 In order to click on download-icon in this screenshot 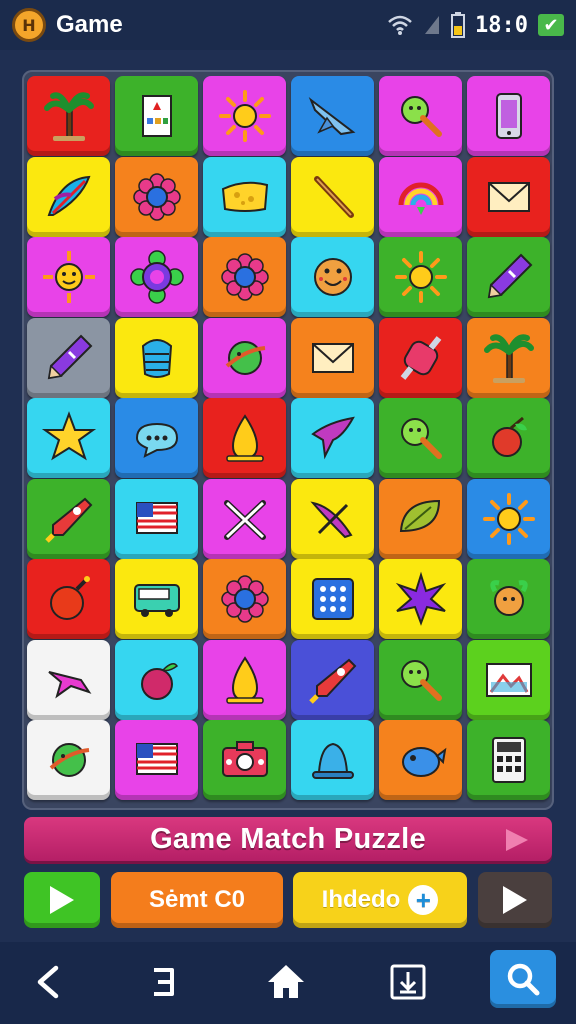, I will do `click(408, 982)`.